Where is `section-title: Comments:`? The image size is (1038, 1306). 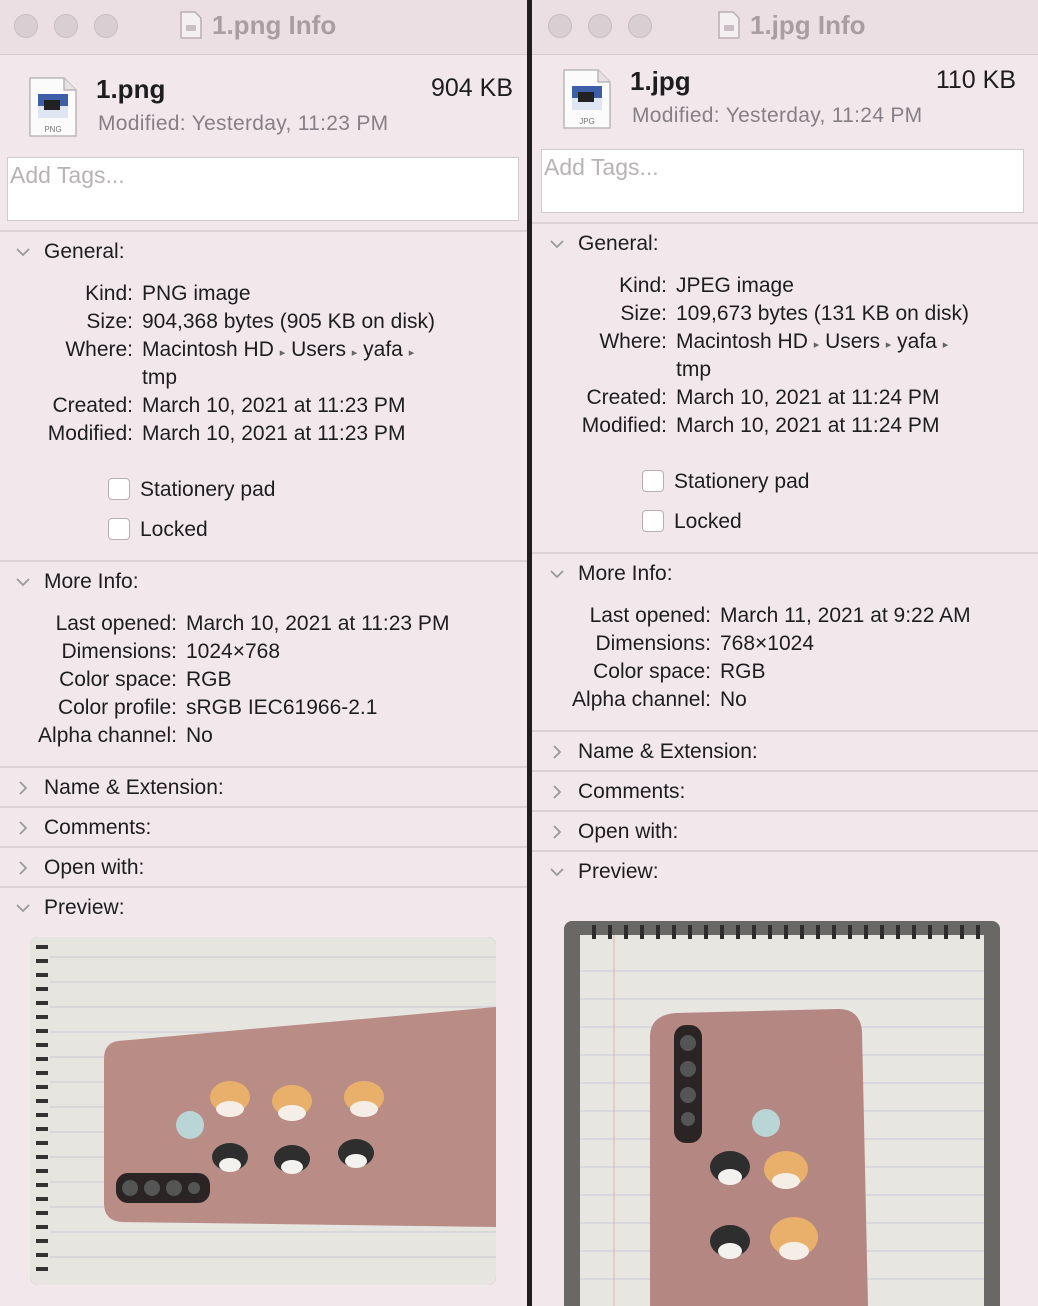
section-title: Comments: is located at coordinates (632, 791).